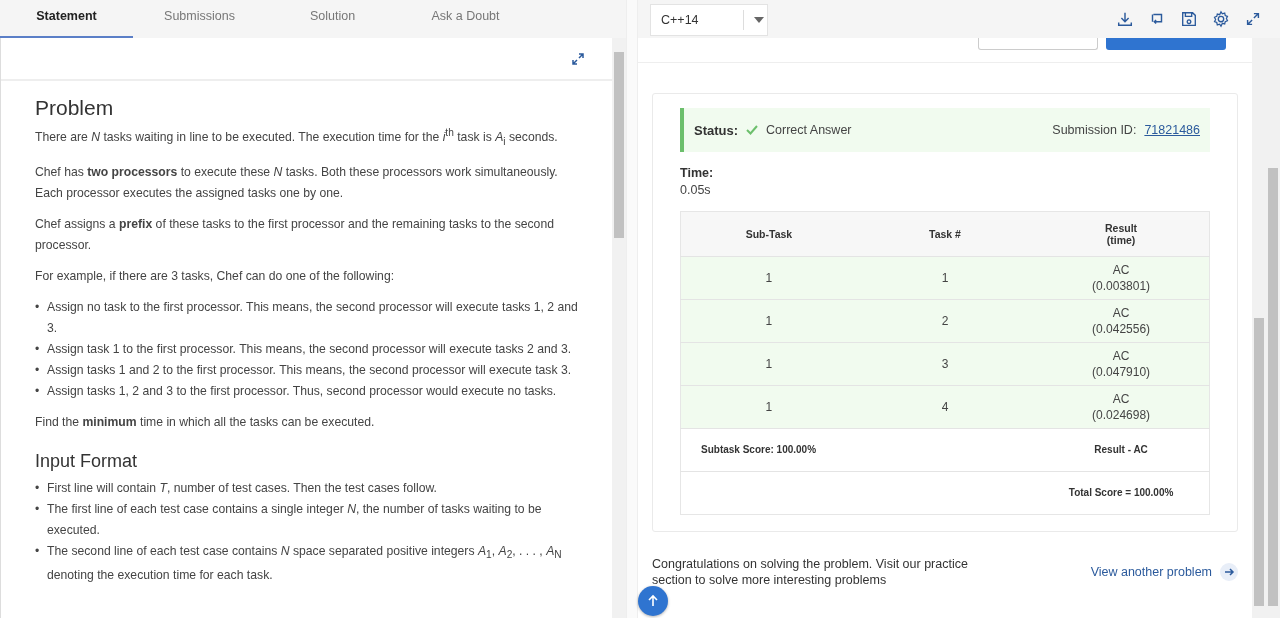 The image size is (1280, 618). I want to click on subtask-score: Subtask Score: 100.00%, so click(768, 450).